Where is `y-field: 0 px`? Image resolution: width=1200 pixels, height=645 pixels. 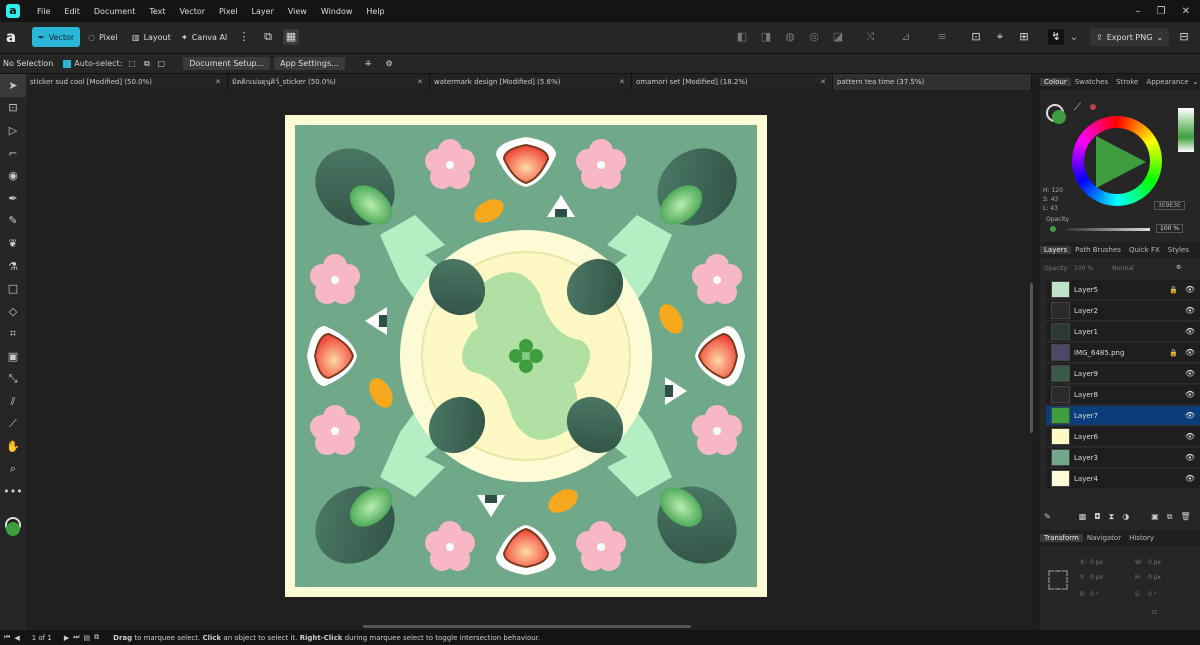 y-field: 0 px is located at coordinates (1096, 577).